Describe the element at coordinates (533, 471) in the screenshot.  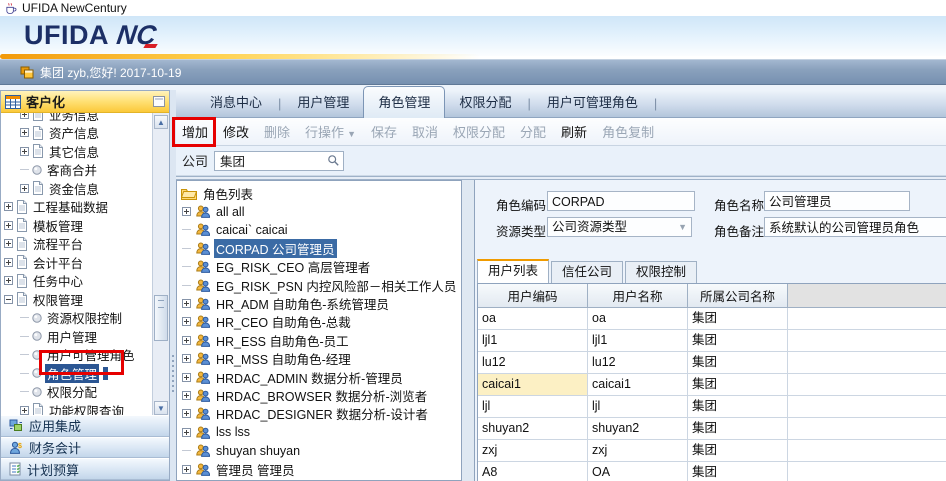
I see `table-cell: A8` at that location.